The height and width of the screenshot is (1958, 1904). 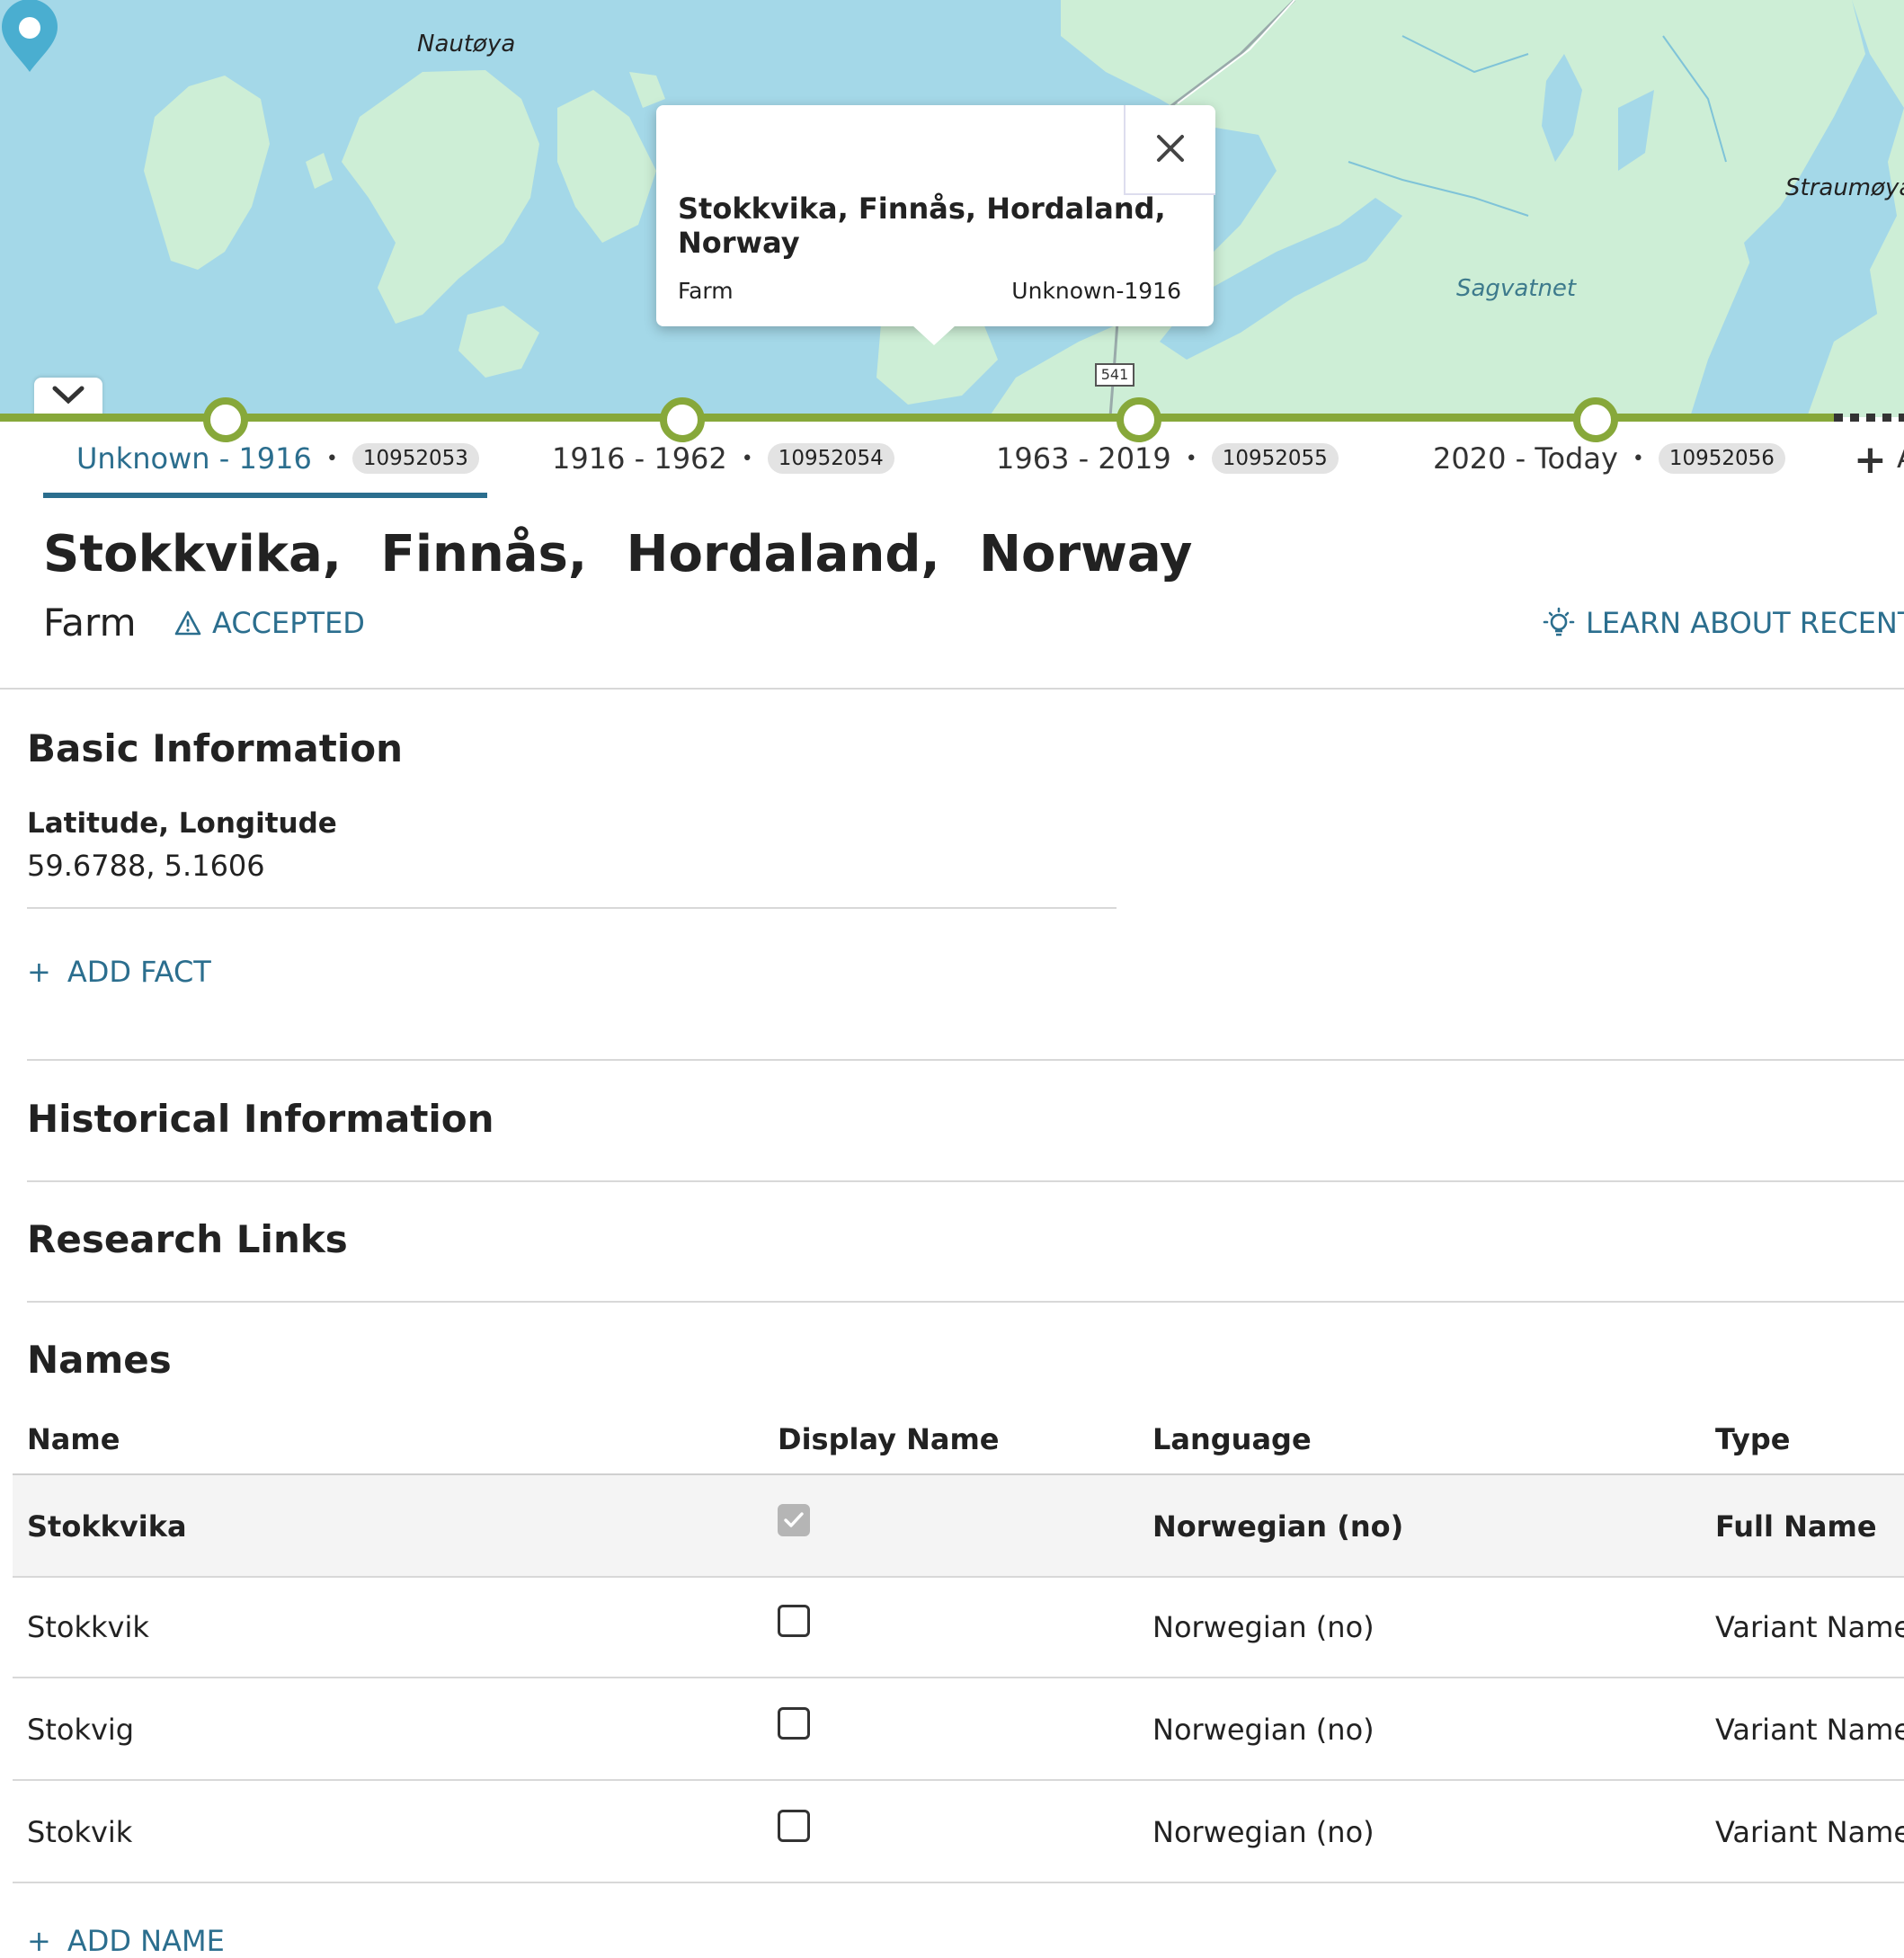 I want to click on learn-about-recent-link: LEARN ABOUT RECENT, so click(x=1723, y=623).